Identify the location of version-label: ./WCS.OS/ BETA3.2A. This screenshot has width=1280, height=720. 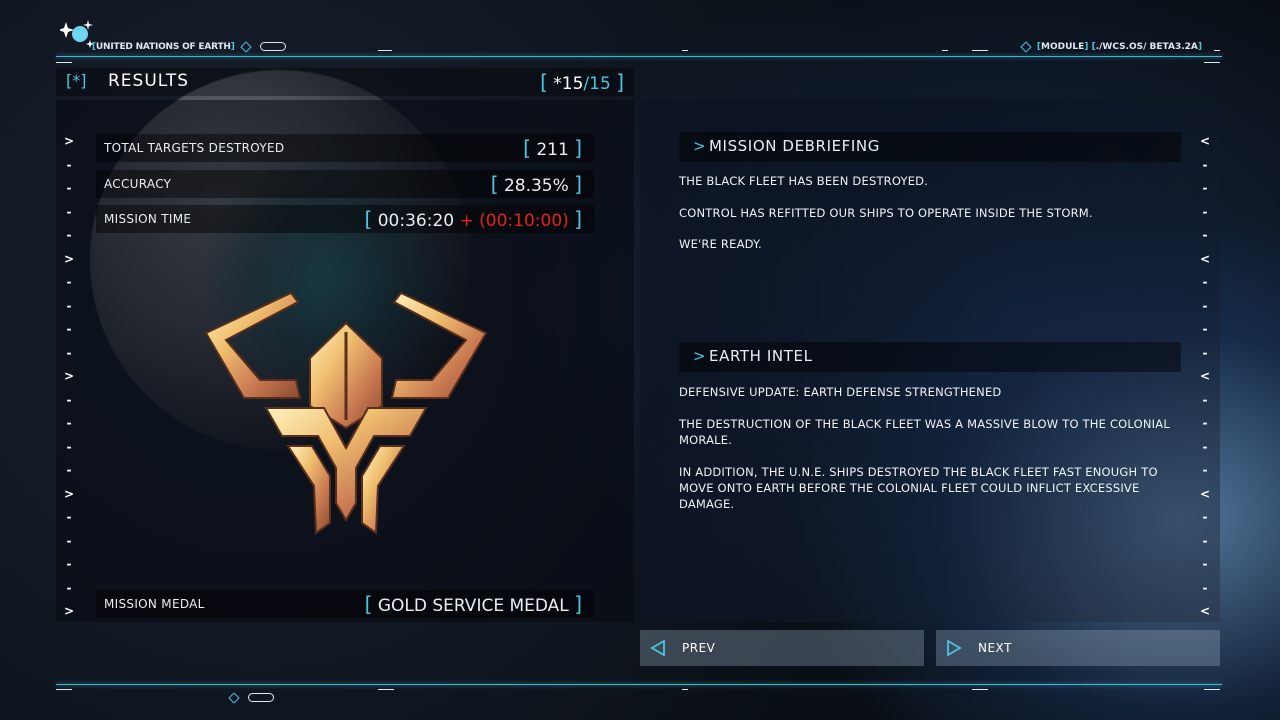
(1146, 47).